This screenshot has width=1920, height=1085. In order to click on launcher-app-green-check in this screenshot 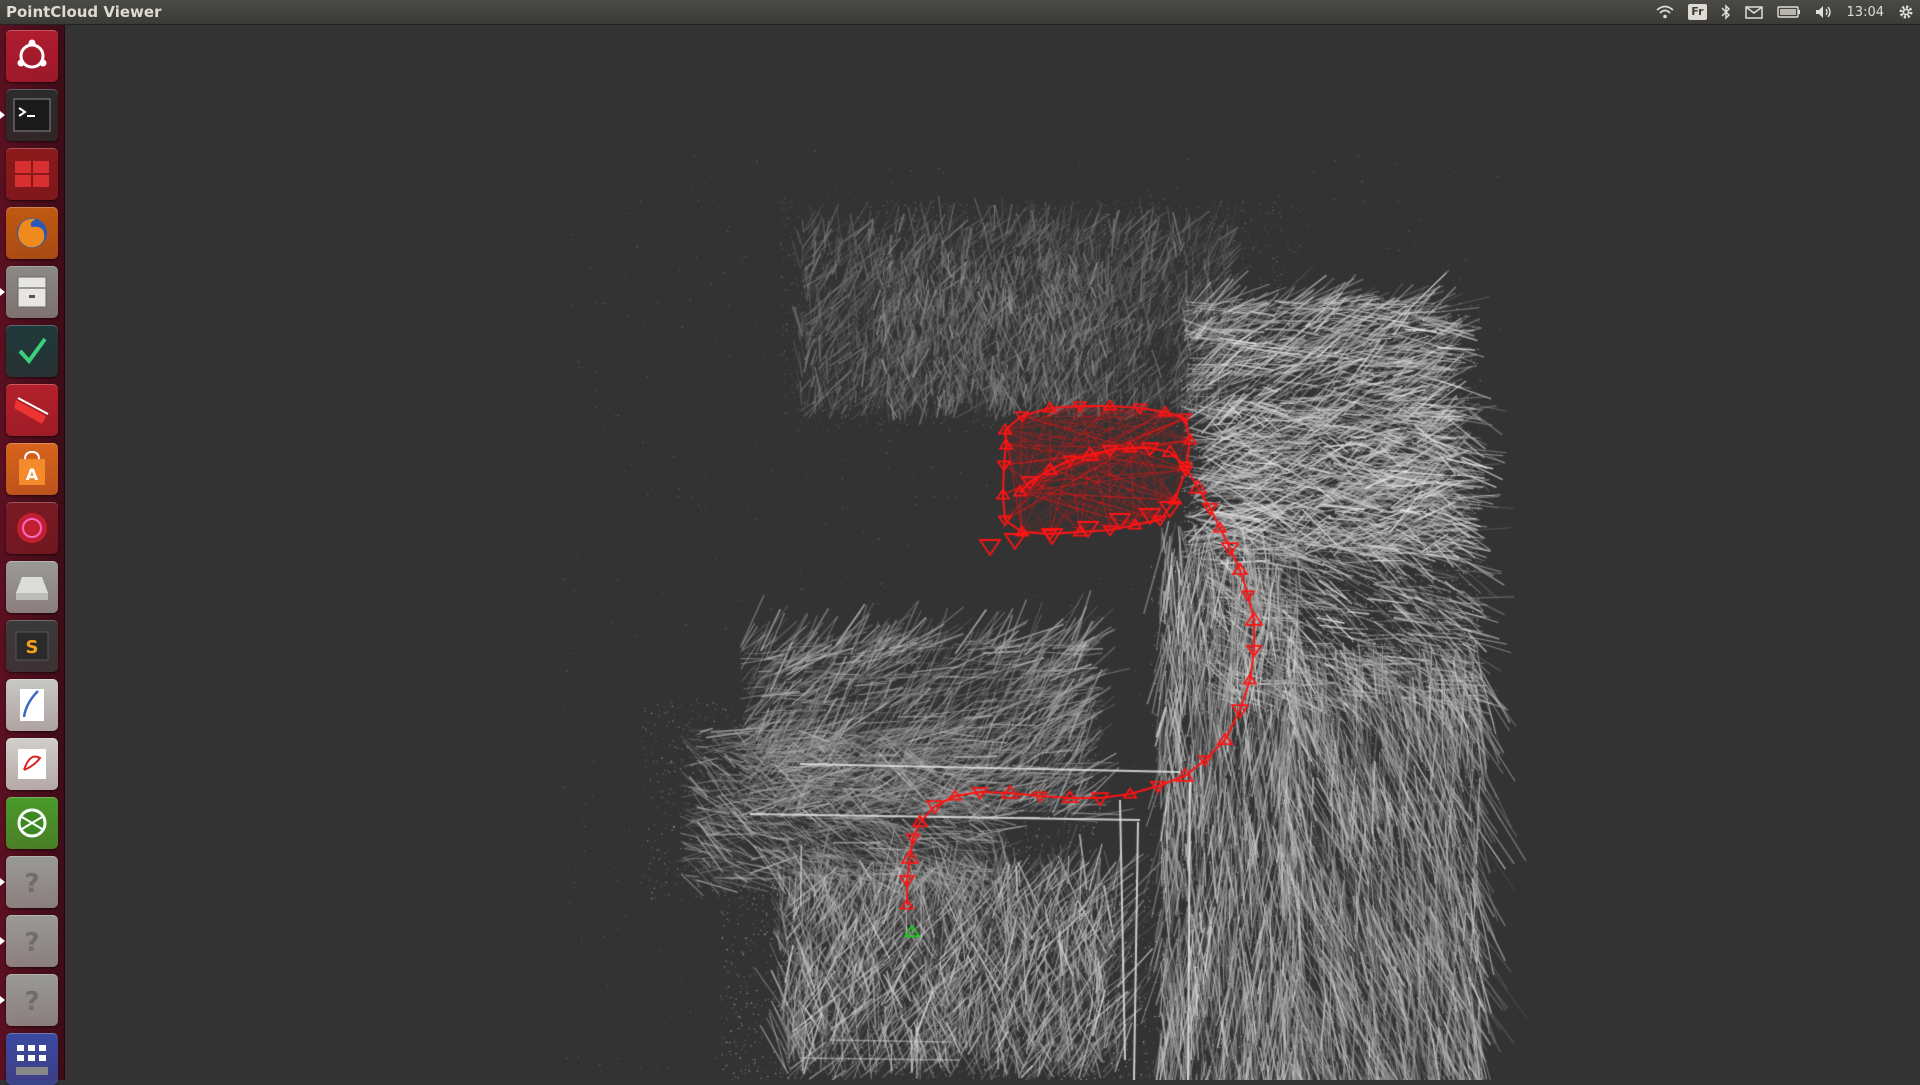, I will do `click(32, 351)`.